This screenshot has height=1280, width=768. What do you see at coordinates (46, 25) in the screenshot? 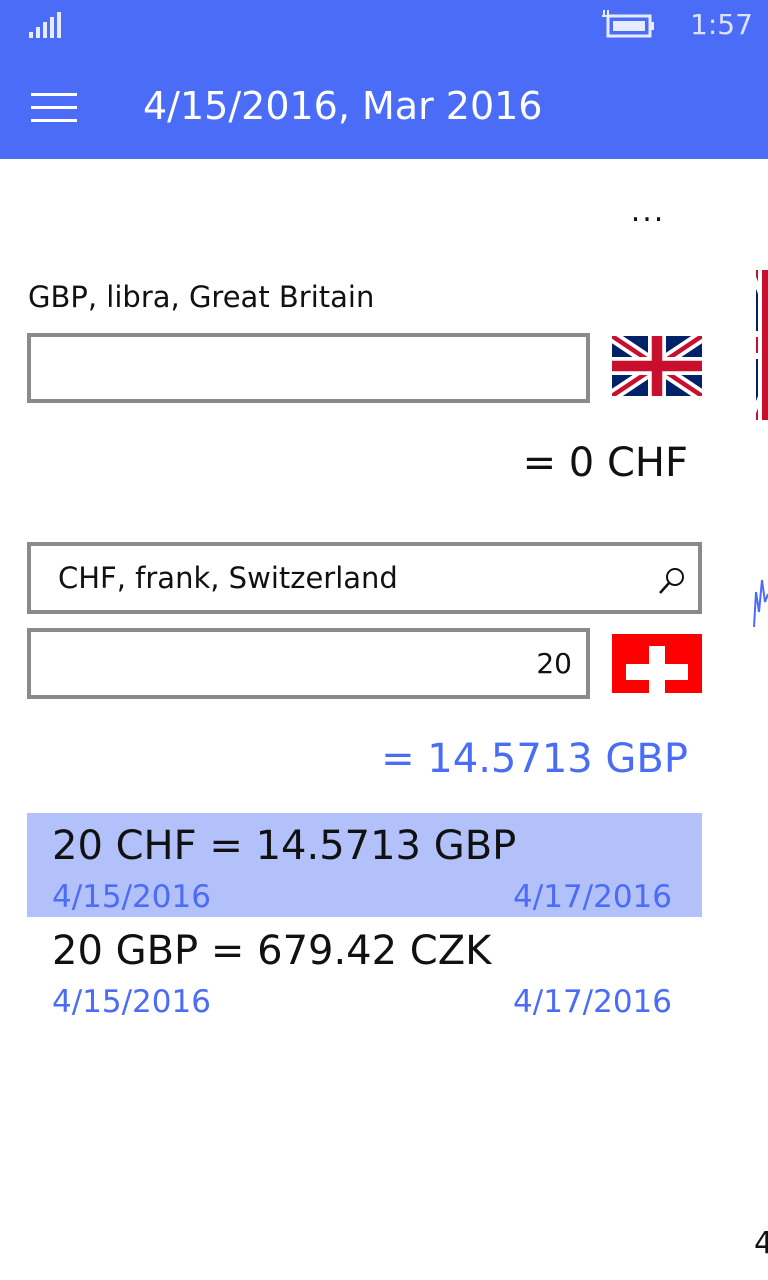
I see `signal-strength-icon` at bounding box center [46, 25].